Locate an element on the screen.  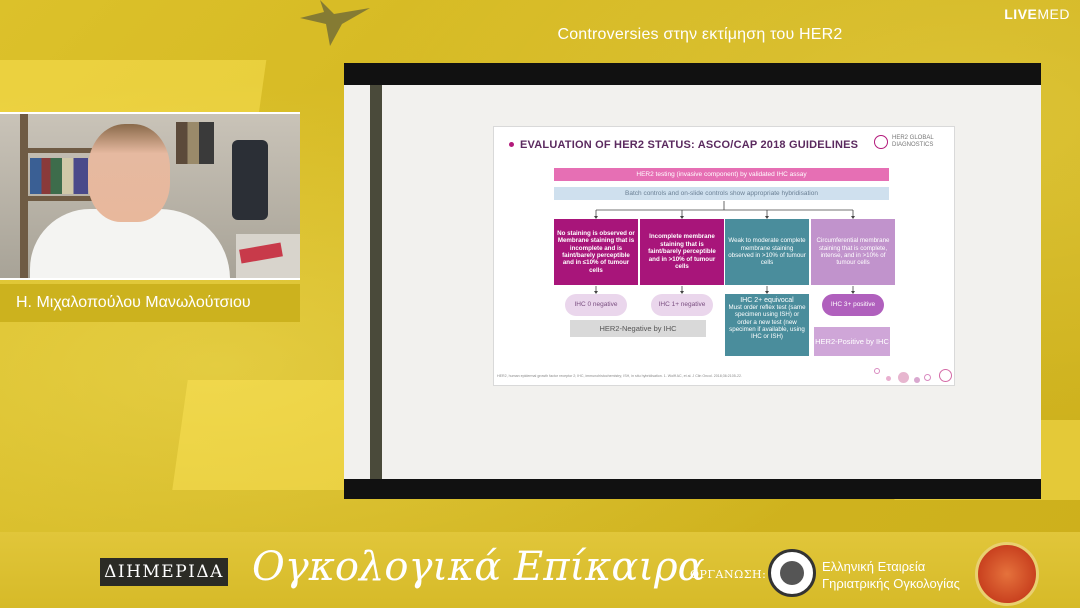
organizer-name-line1: Ελληνική Εταιρεία is located at coordinates (874, 566).